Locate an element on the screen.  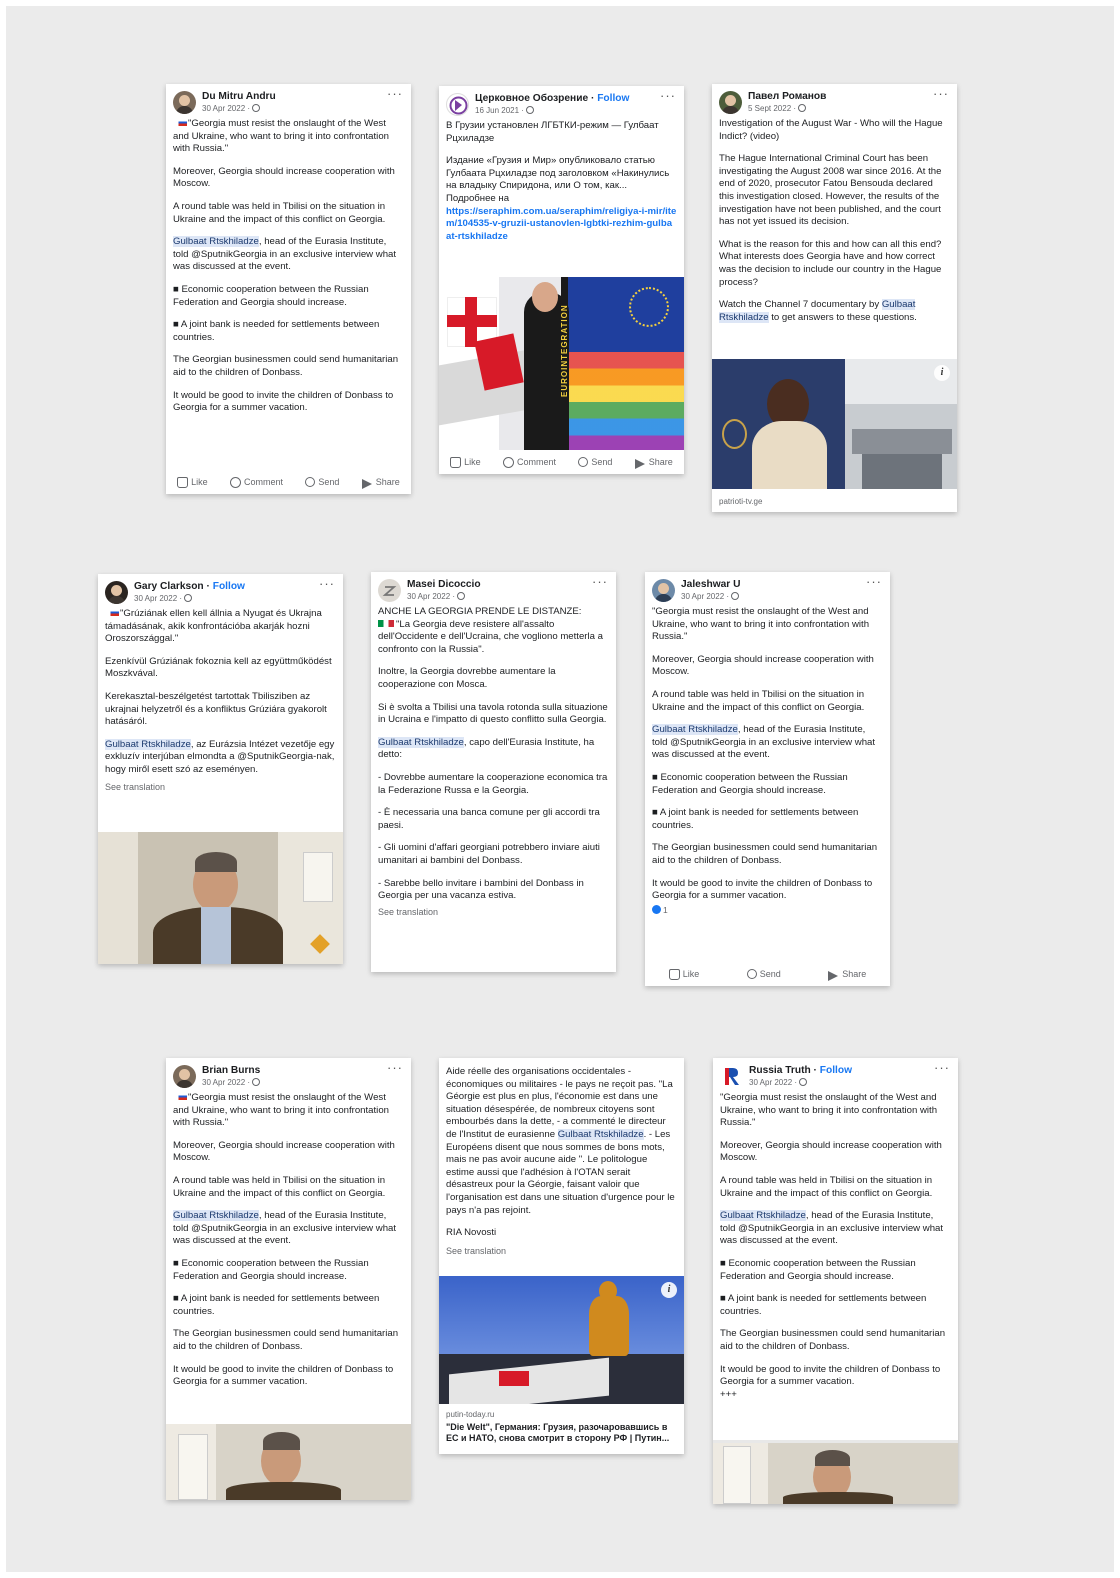
post-image: EUROINTEGRATION is located at coordinates (561, 363).